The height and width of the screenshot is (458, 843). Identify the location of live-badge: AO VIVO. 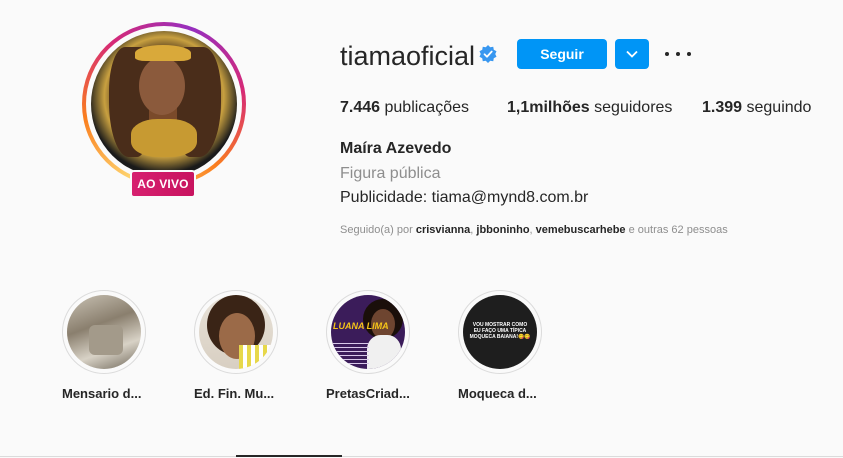
(163, 184).